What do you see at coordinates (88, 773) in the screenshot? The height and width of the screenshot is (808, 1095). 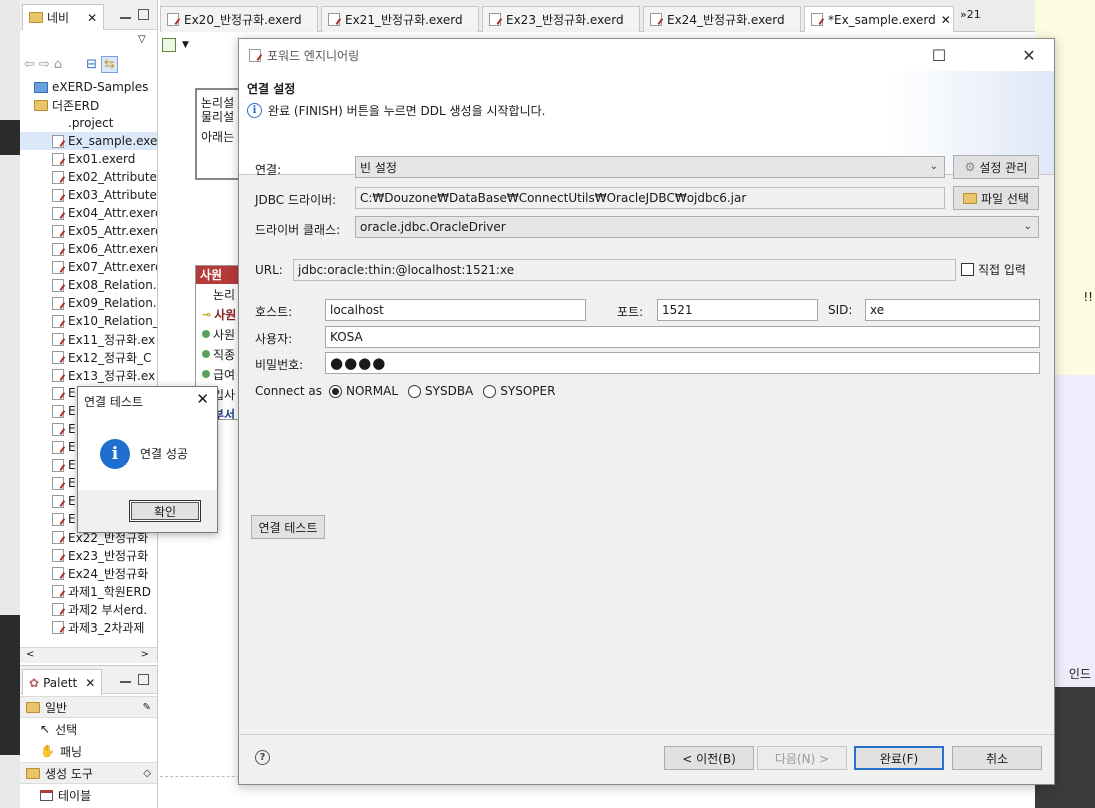 I see `palette-group-tools: 생성 도구 ◇` at bounding box center [88, 773].